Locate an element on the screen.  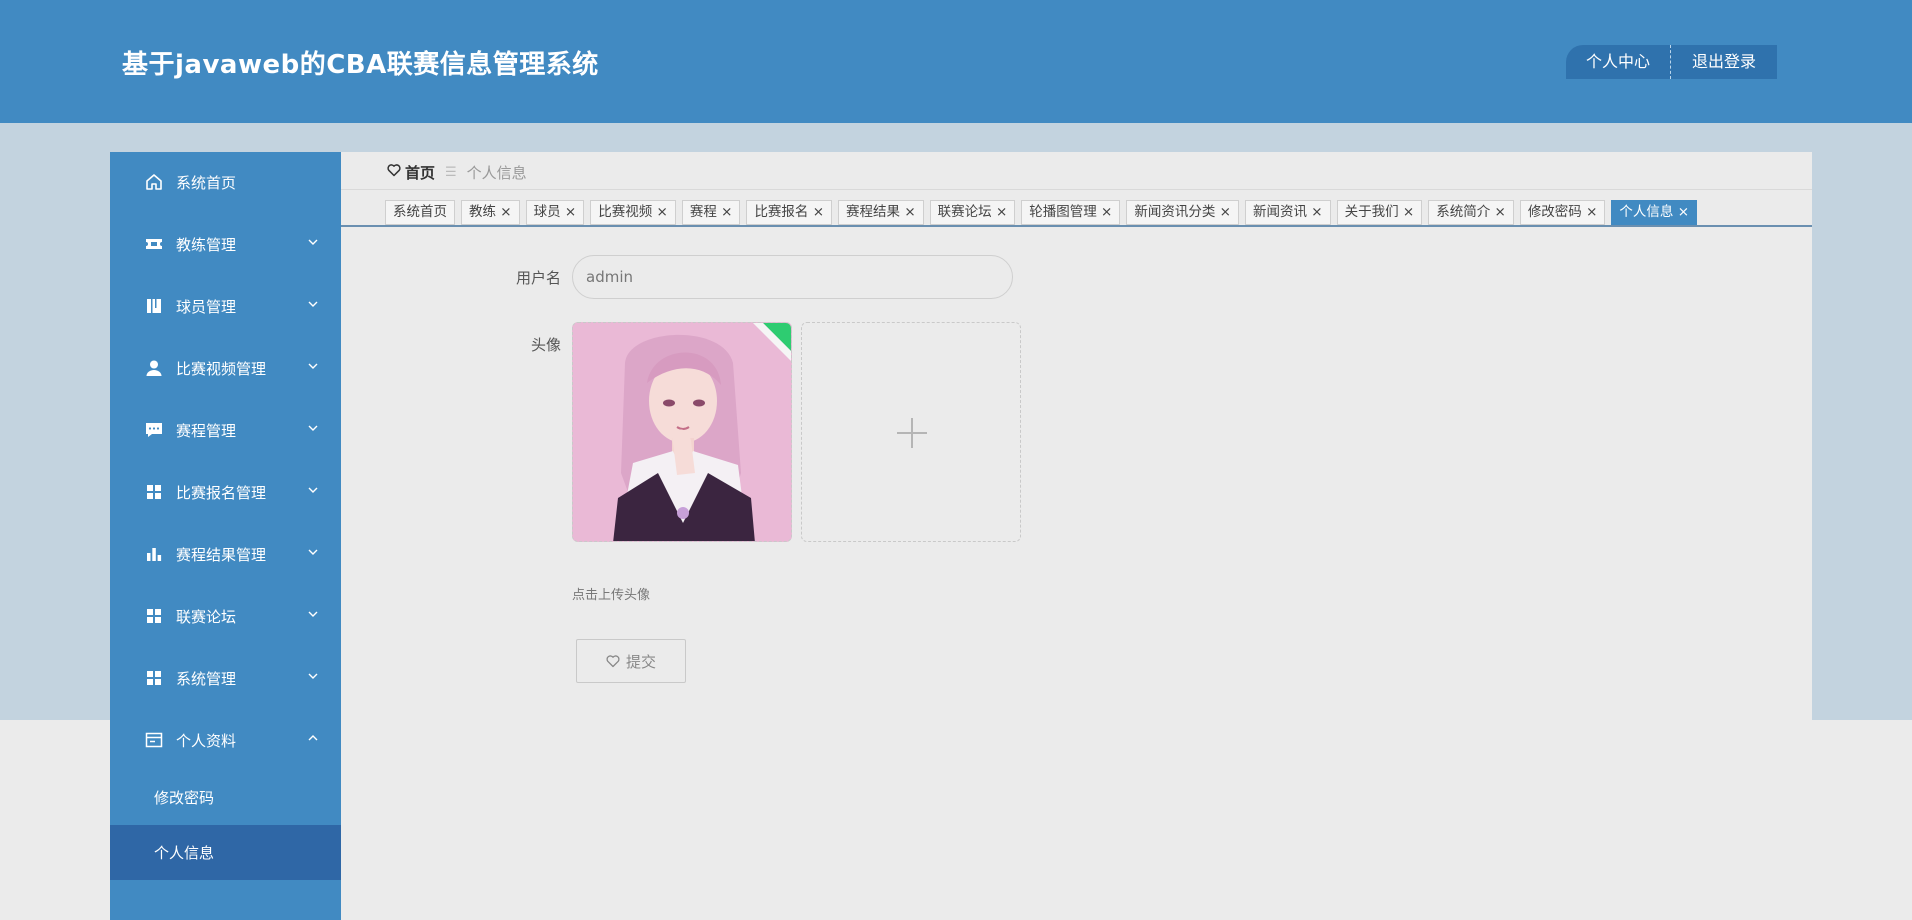
app-title: 基于javaweb的CBA联赛信息管理系统 is located at coordinates (360, 65).